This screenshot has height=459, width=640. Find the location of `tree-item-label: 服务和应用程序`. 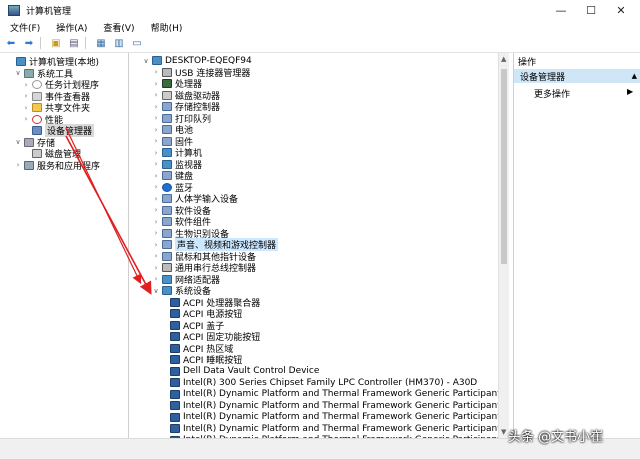

tree-item-label: 服务和应用程序 is located at coordinates (68, 165).